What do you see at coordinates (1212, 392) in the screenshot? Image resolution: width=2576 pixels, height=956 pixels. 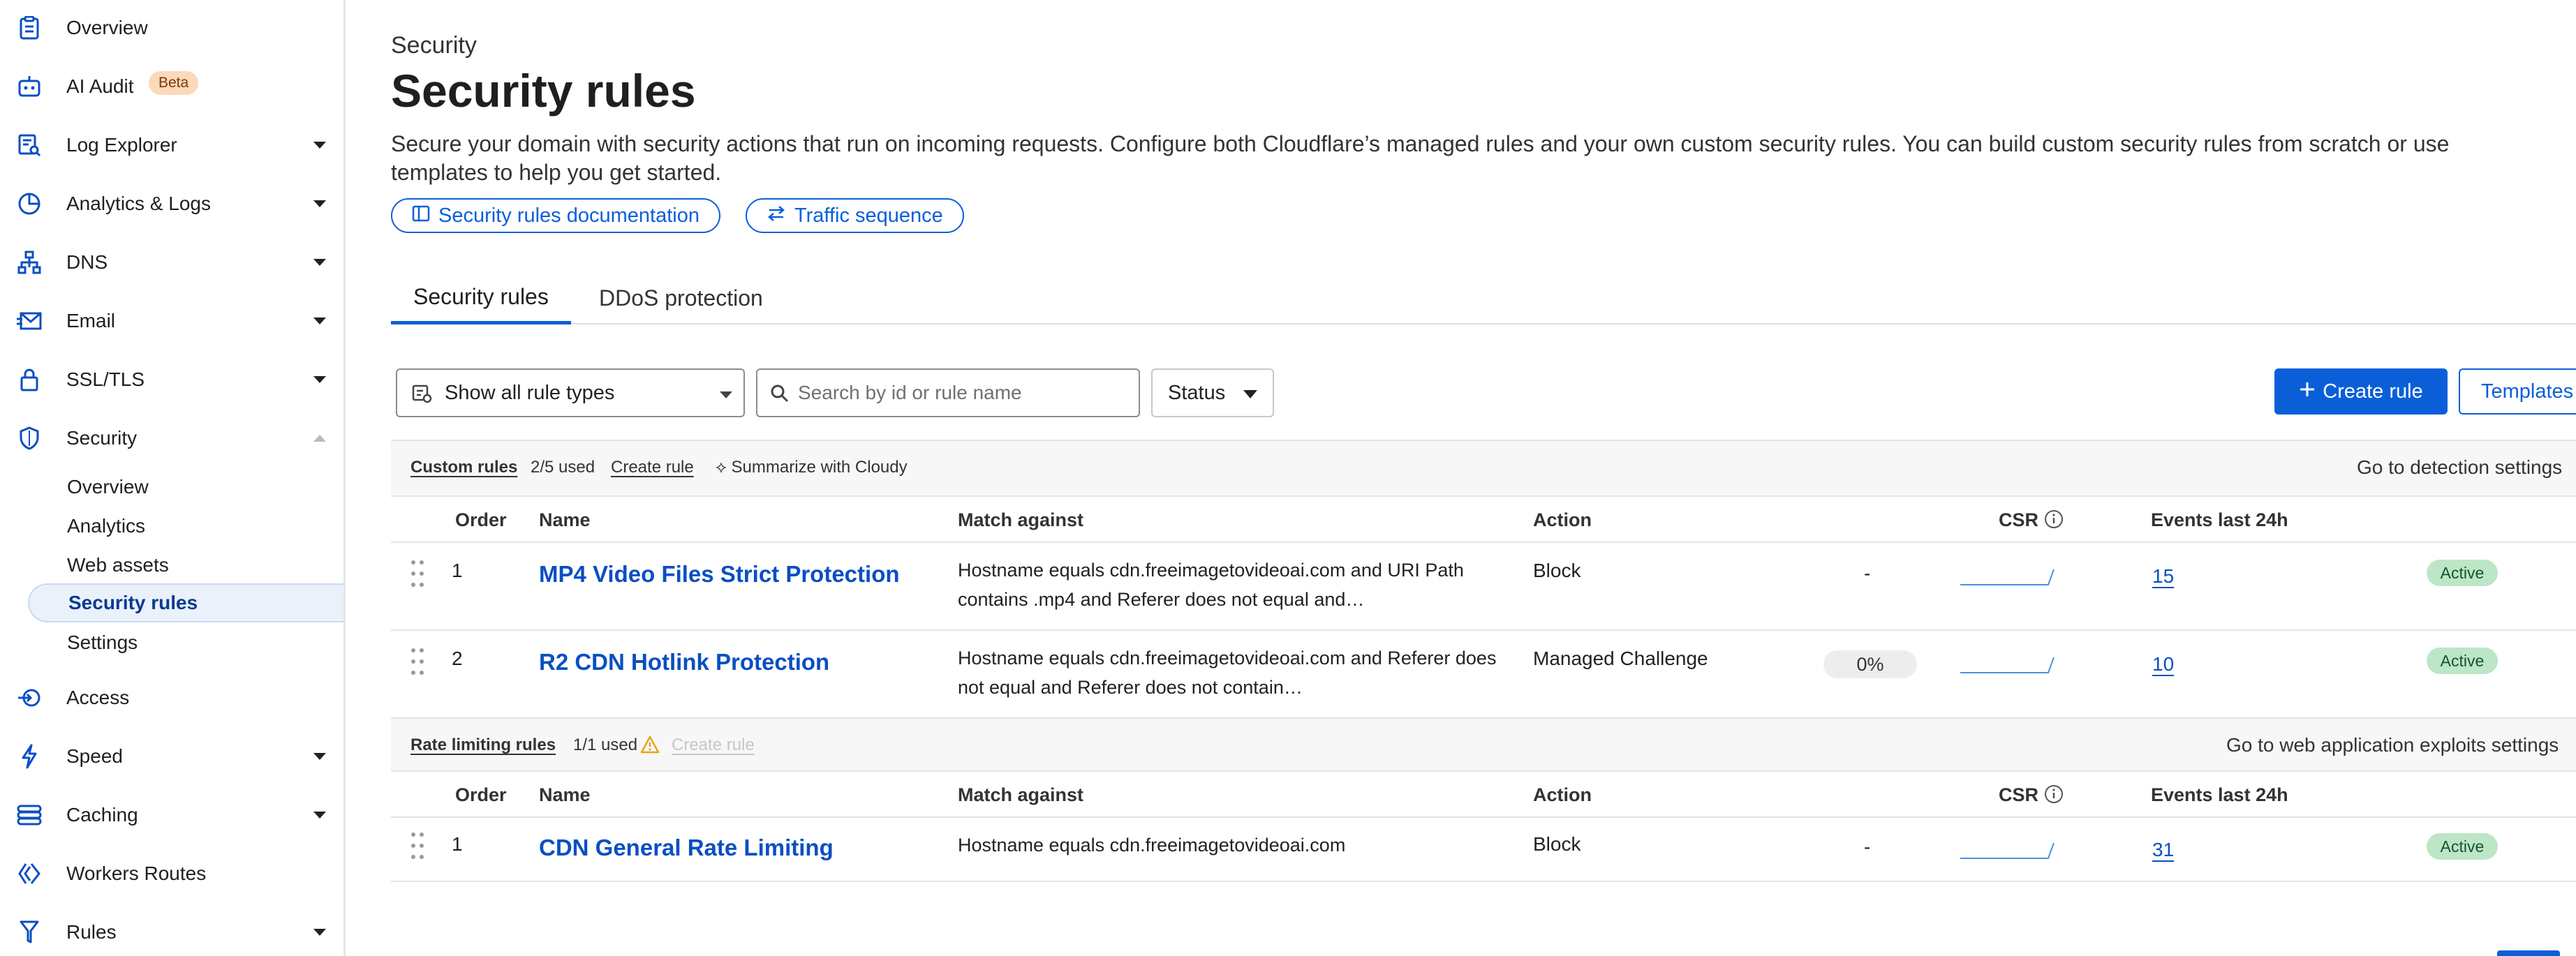 I see `status-filter: Status` at bounding box center [1212, 392].